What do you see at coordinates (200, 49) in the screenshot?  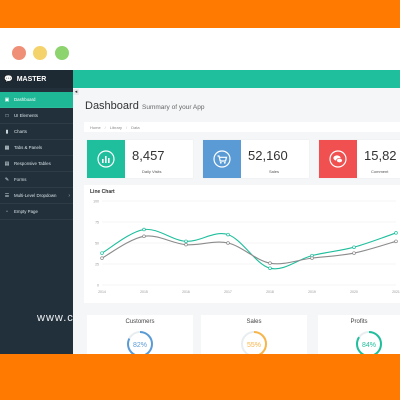 I see `window-titlebar` at bounding box center [200, 49].